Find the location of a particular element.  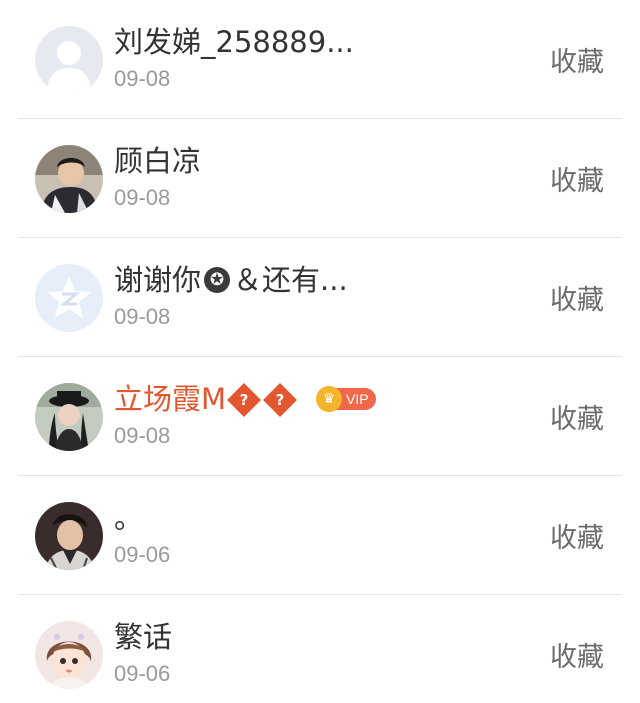

star-badge-icon: ✪ is located at coordinates (217, 279).